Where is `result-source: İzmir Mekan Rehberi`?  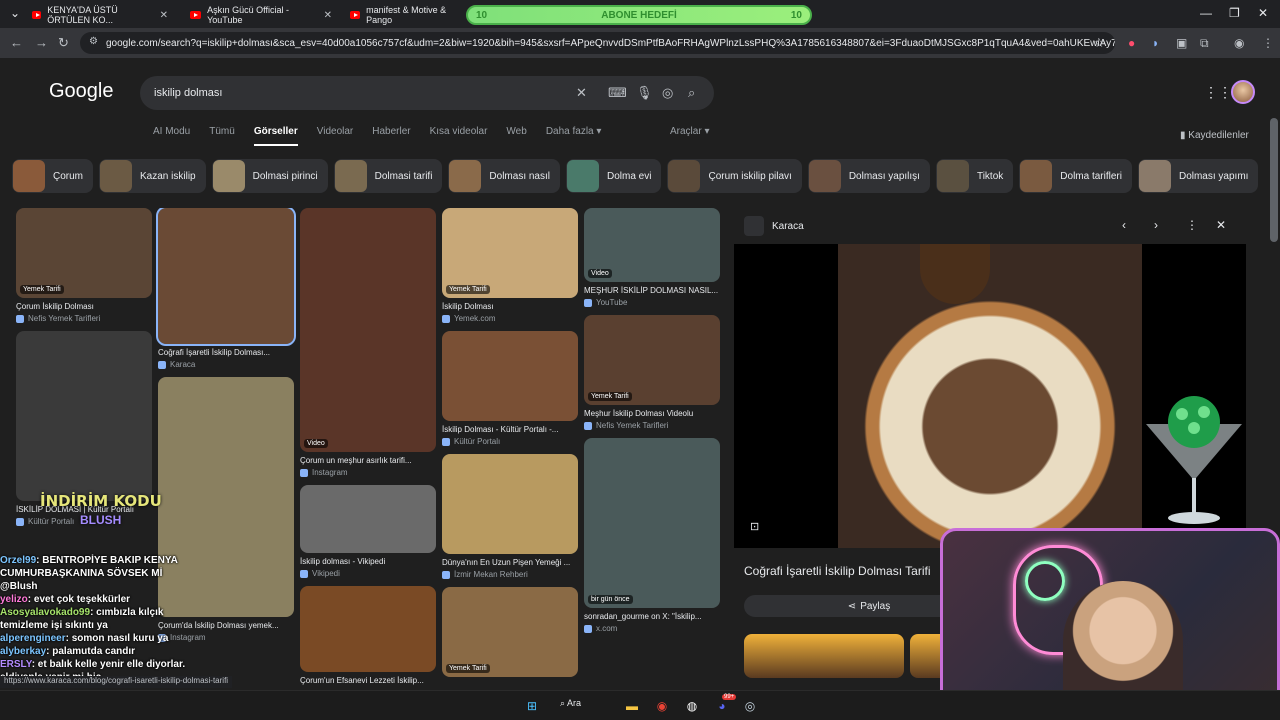
result-source: İzmir Mekan Rehberi is located at coordinates (510, 574).